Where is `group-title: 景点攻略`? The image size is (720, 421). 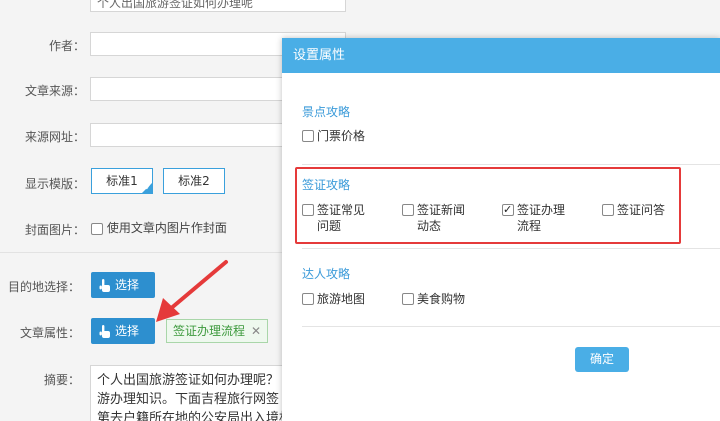
group-title: 景点攻略 is located at coordinates (326, 112).